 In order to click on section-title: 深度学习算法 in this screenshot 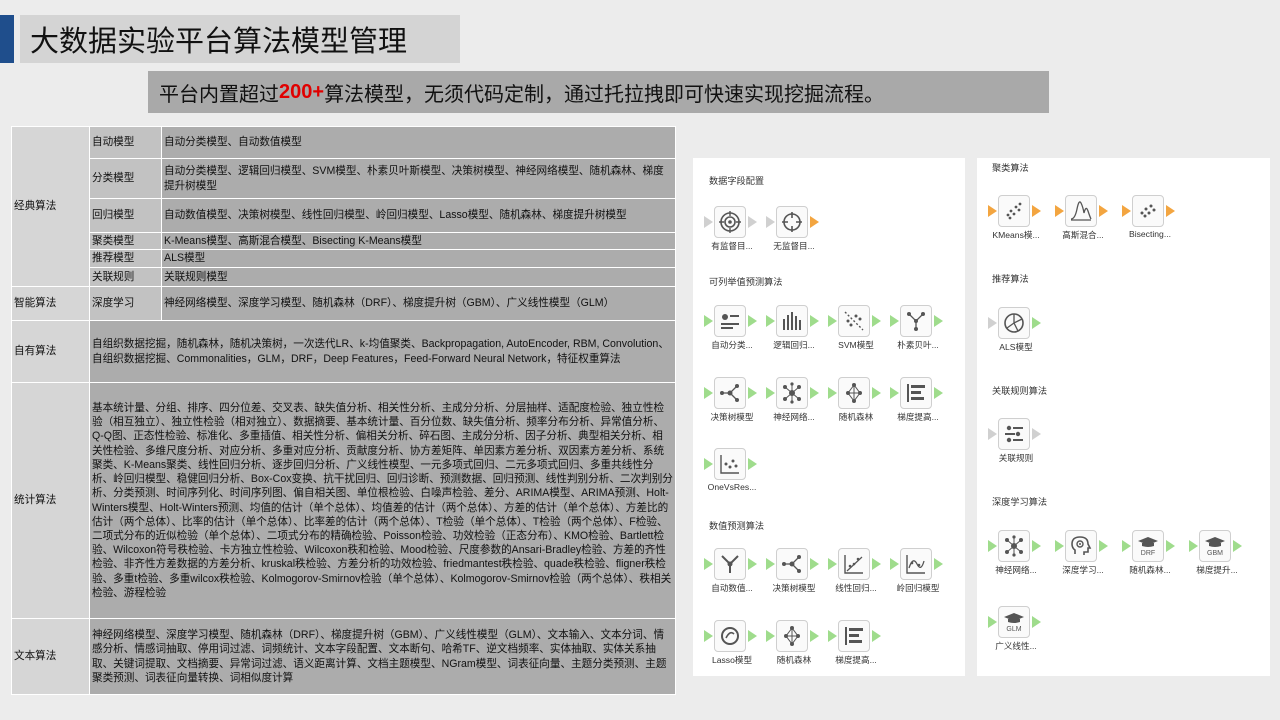, I will do `click(1020, 502)`.